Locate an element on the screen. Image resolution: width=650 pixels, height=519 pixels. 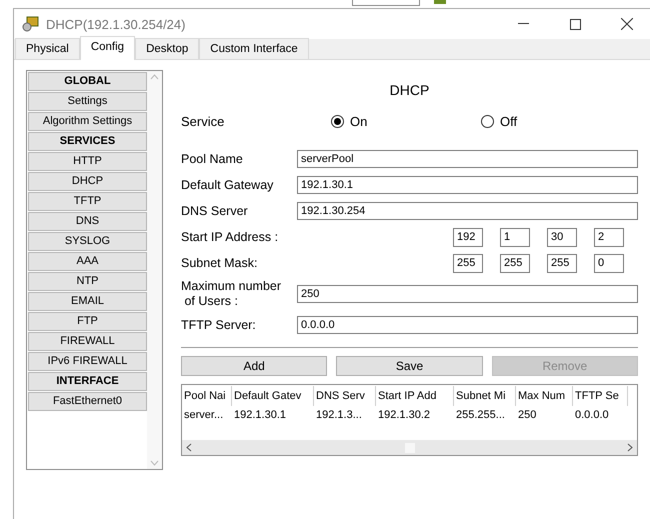
action-button: Save is located at coordinates (409, 366).